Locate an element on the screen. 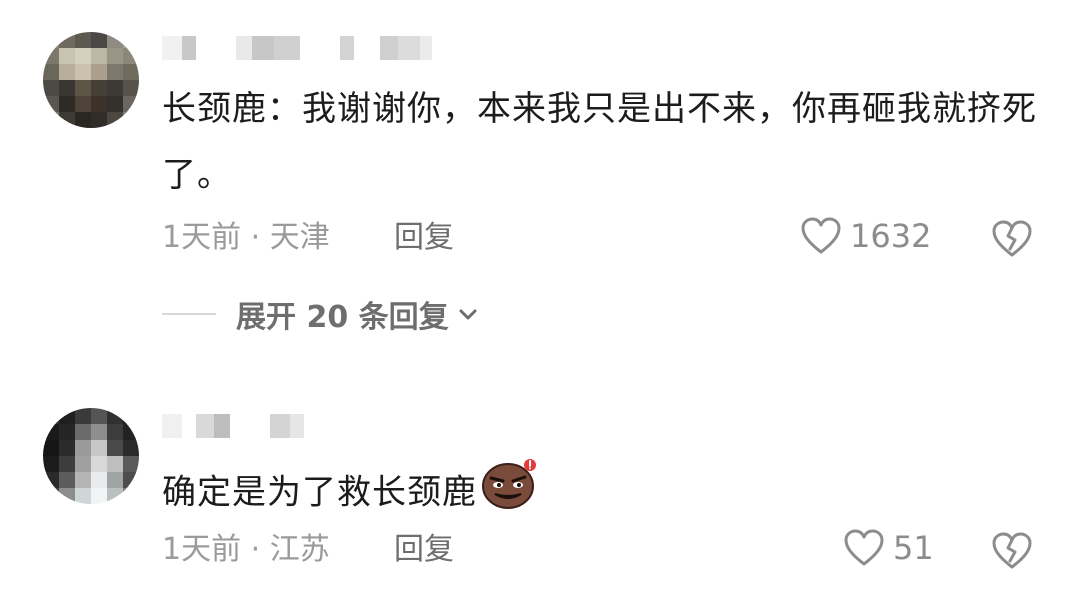  expand-replies-button: 展开 20 条回复 is located at coordinates (321, 314).